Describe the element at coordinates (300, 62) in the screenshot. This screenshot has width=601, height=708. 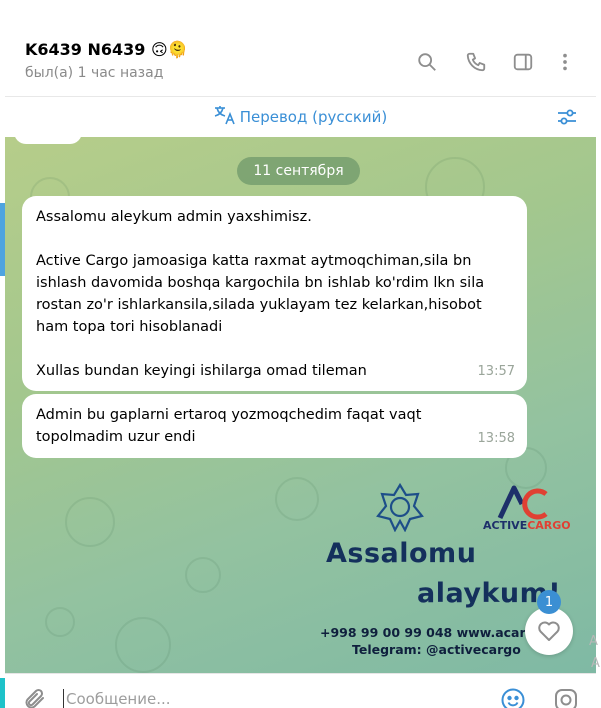
I see `chat-header: K6439 N6439 🙃🫠 был(а) 1 час назад` at that location.